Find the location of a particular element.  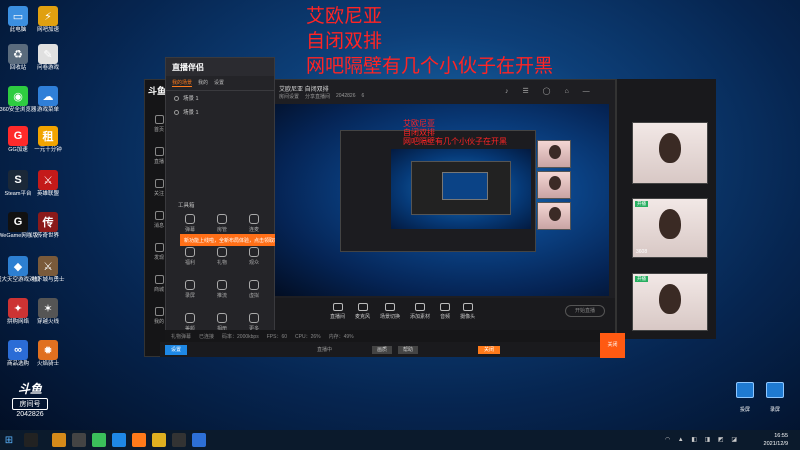

side-nav-label: 消息 is located at coordinates (158, 226).